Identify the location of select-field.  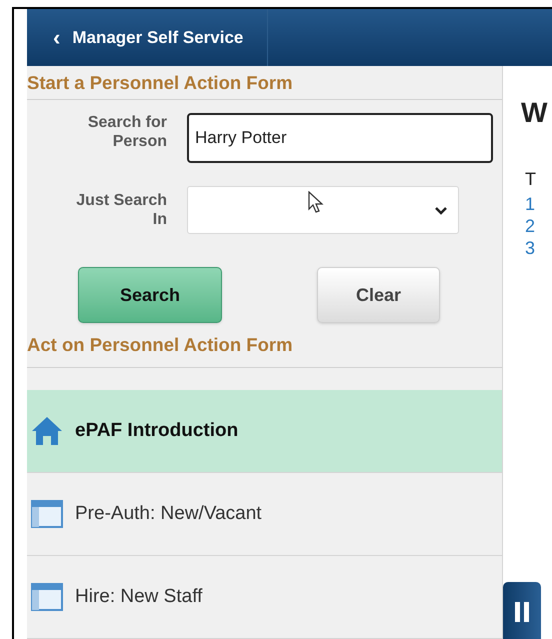
(323, 210).